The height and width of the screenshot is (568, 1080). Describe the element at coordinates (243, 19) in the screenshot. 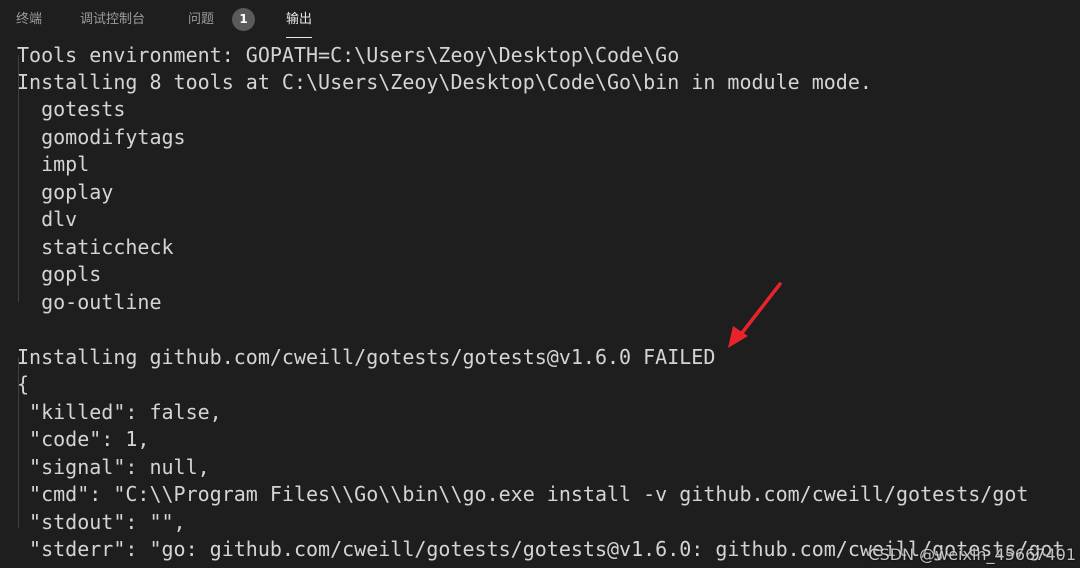

I see `problems-count-badge: 1` at that location.